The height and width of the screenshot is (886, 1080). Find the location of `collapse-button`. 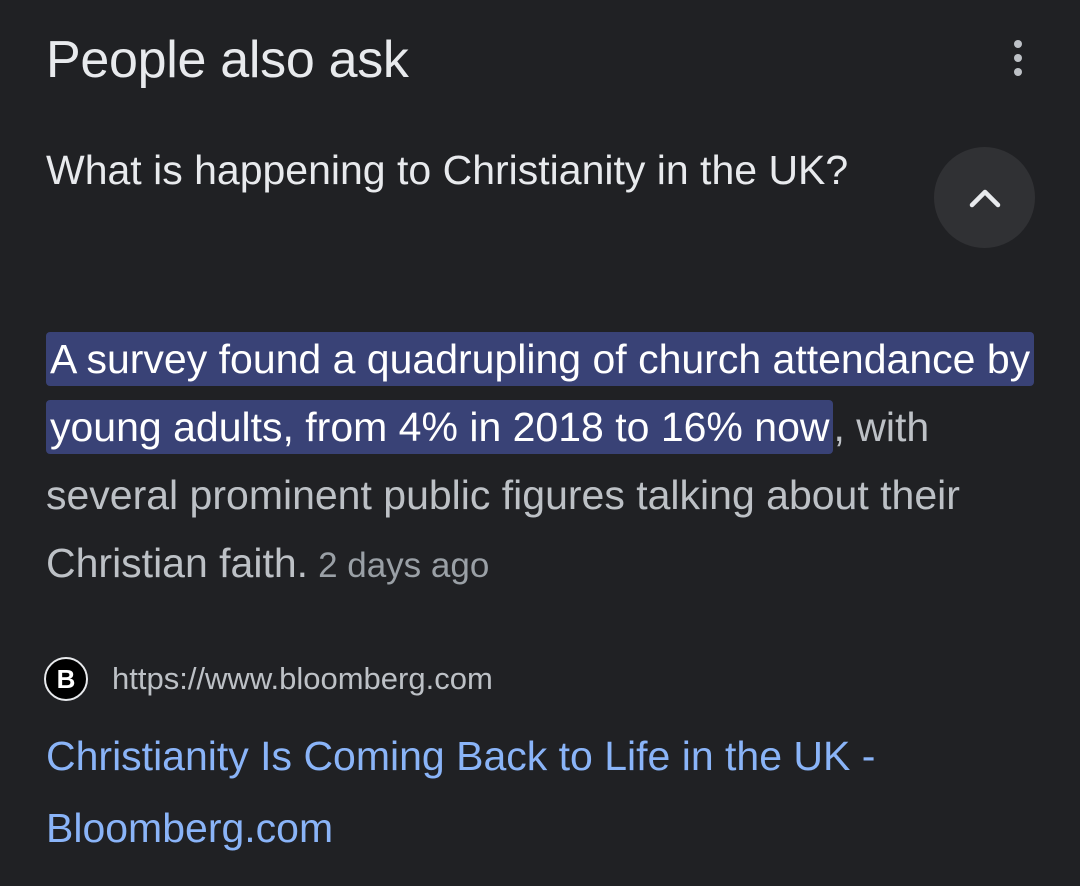

collapse-button is located at coordinates (984, 197).